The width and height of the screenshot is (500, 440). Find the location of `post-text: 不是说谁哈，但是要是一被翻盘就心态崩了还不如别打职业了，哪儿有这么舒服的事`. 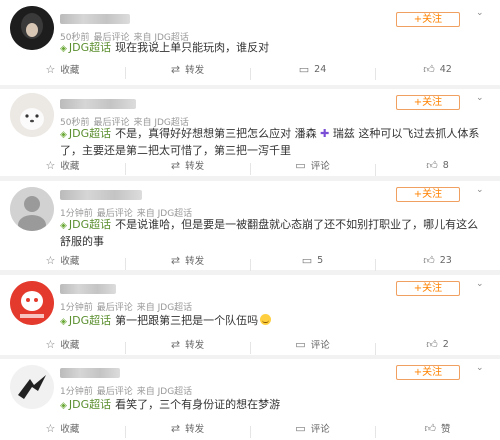

post-text: 不是说谁哈，但是要是一被翻盘就心态崩了还不如别打职业了，哪儿有这么舒服的事 is located at coordinates (269, 233).